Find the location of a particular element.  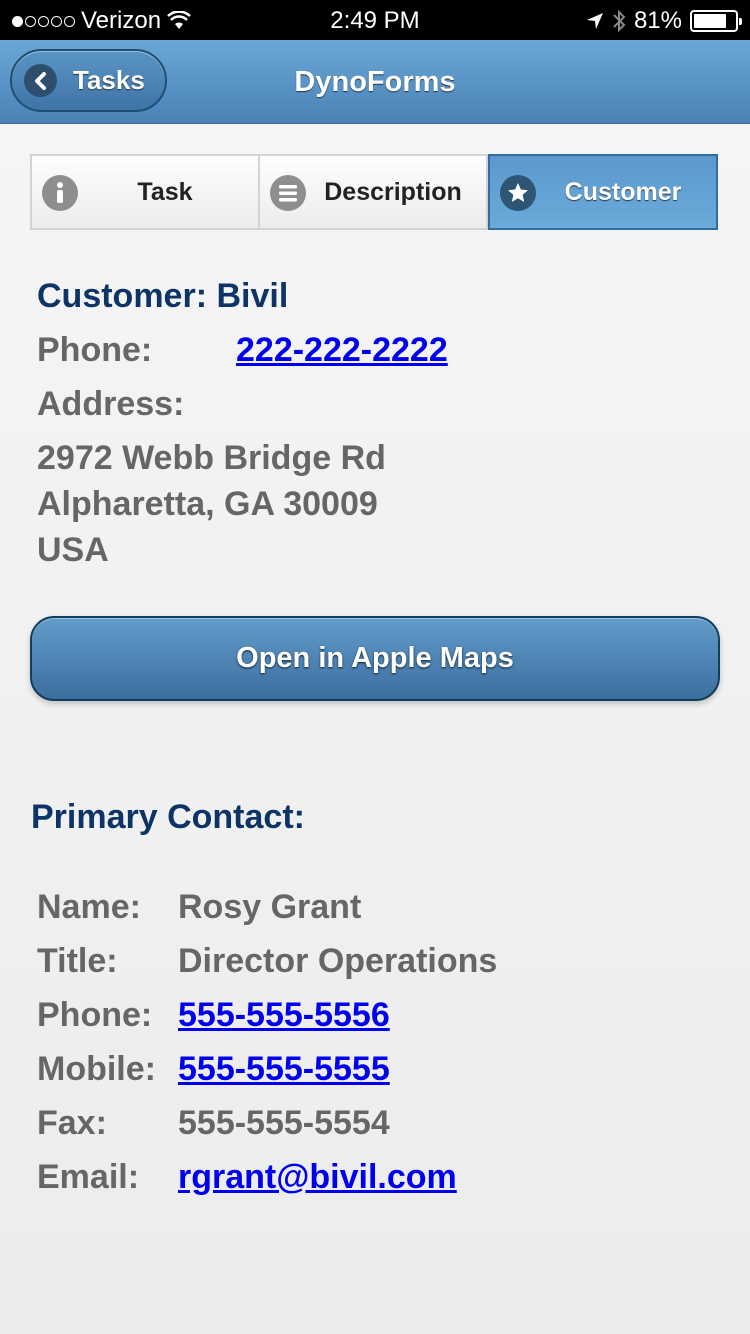

address-label: Address: is located at coordinates (111, 404).